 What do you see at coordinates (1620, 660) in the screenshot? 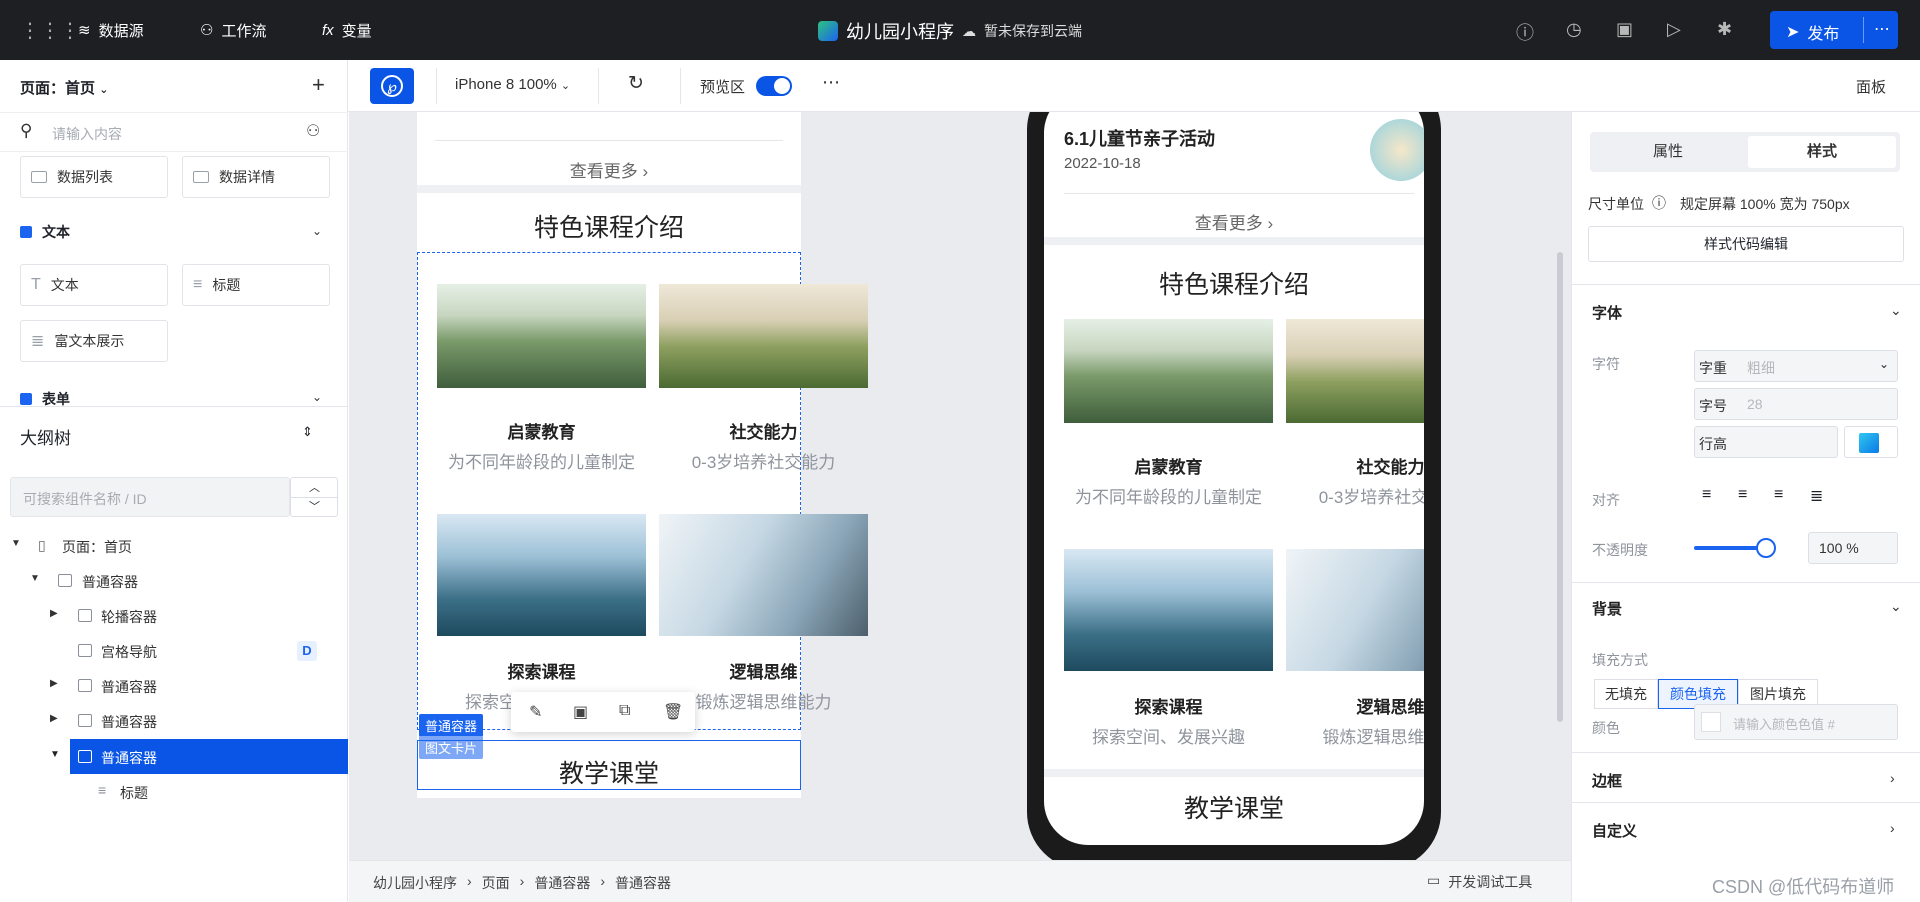
I see `fill-label: 填充方式` at bounding box center [1620, 660].